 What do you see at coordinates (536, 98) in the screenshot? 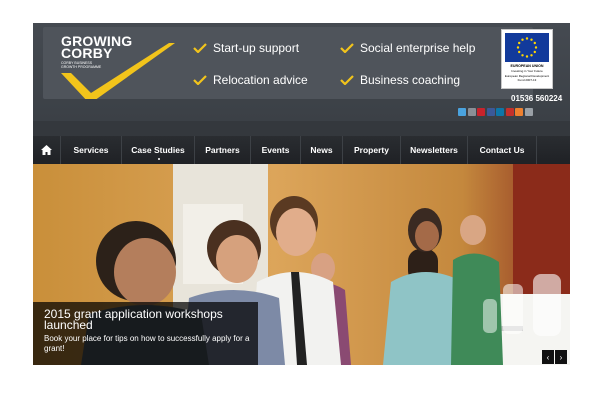
I see `phone-number: 01536 560224` at bounding box center [536, 98].